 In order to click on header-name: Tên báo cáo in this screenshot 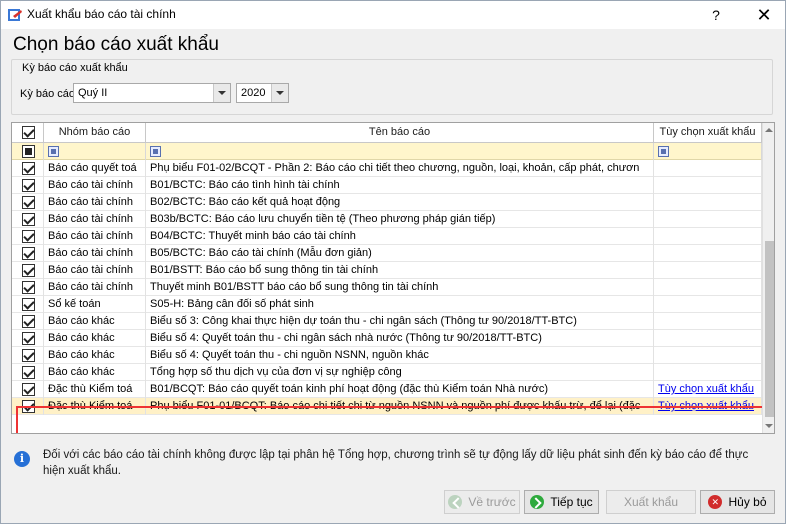, I will do `click(400, 133)`.